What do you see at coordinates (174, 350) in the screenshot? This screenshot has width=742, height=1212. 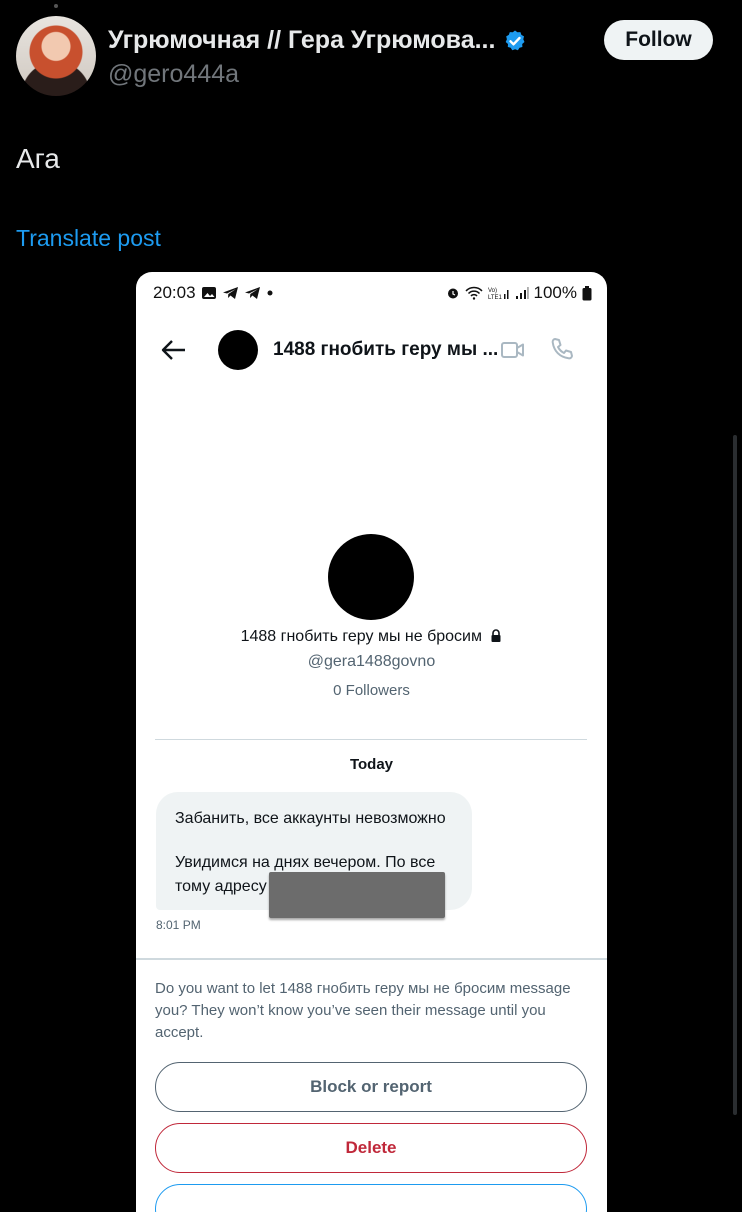 I see `back-arrow-icon` at bounding box center [174, 350].